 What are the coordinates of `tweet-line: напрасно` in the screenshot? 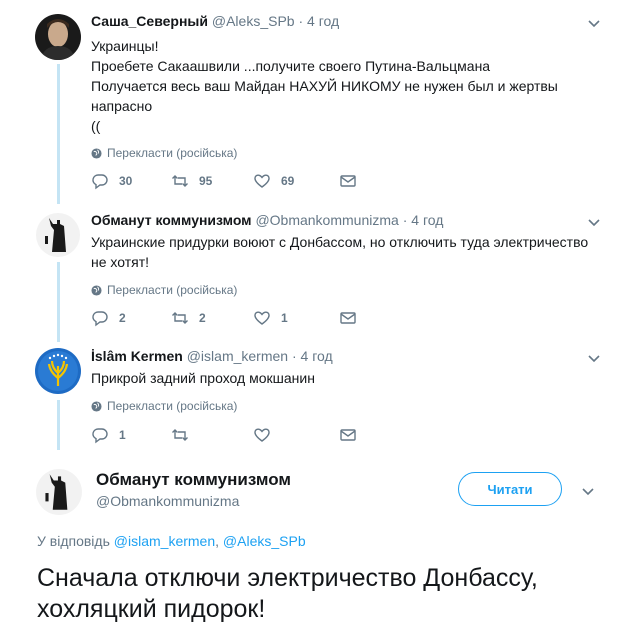 It's located at (122, 106).